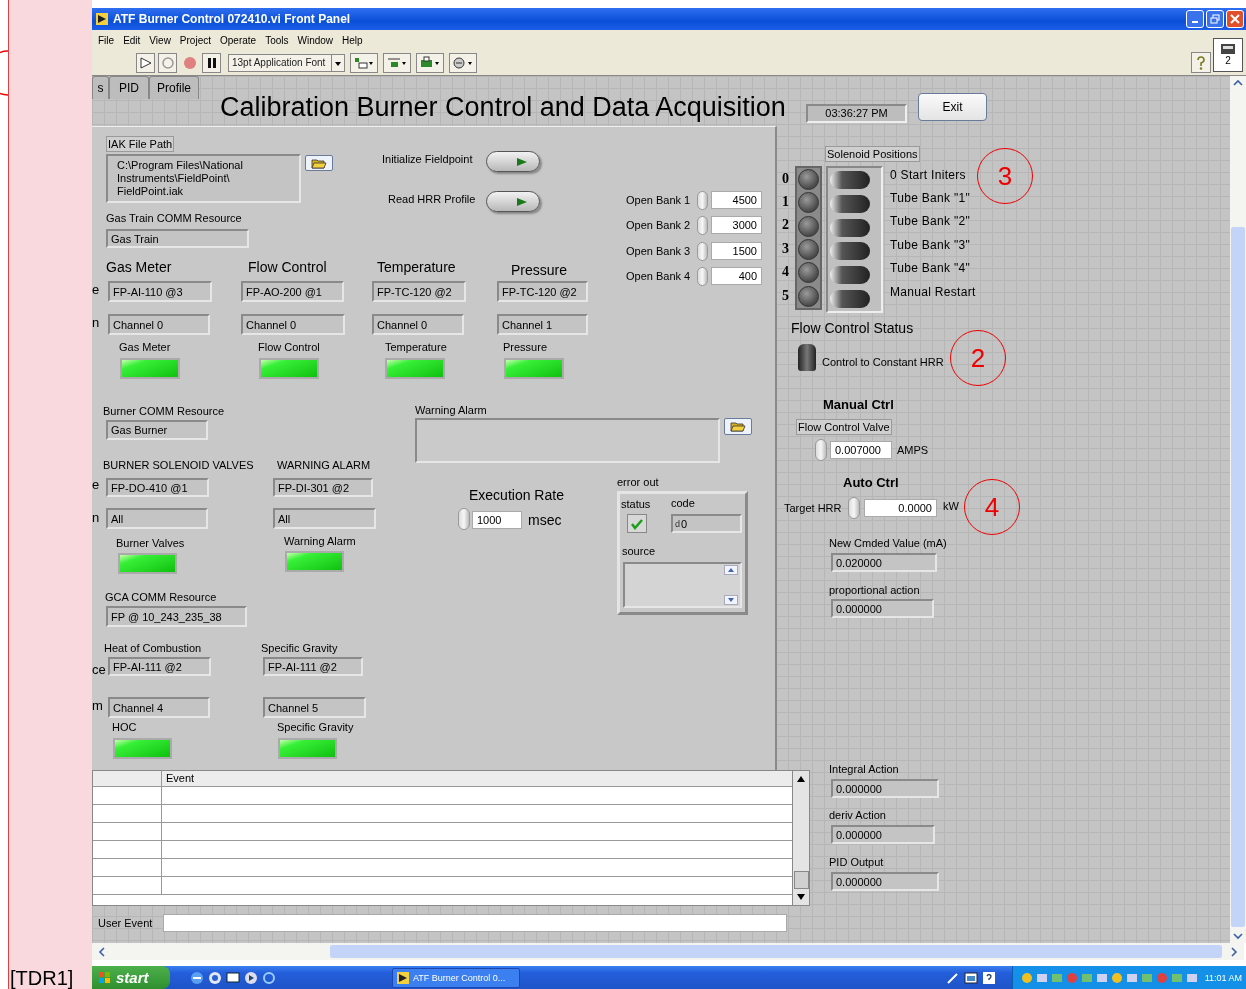 Image resolution: width=1246 pixels, height=989 pixels. Describe the element at coordinates (251, 977) in the screenshot. I see `media-icon` at that location.